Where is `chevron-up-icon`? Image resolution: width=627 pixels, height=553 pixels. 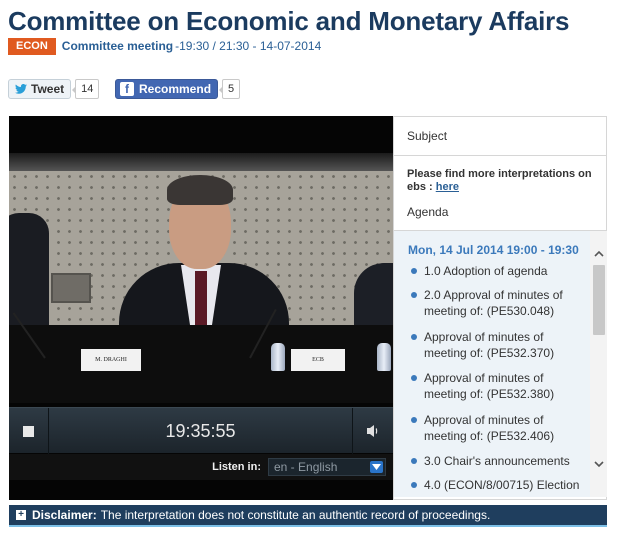 chevron-up-icon is located at coordinates (598, 253).